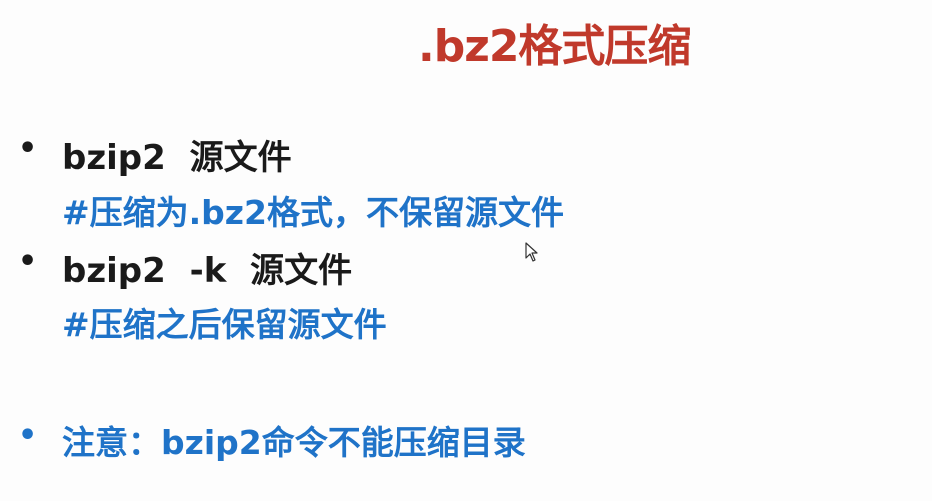  Describe the element at coordinates (224, 324) in the screenshot. I see `comment-line-2: #压缩之后保留源文件` at that location.